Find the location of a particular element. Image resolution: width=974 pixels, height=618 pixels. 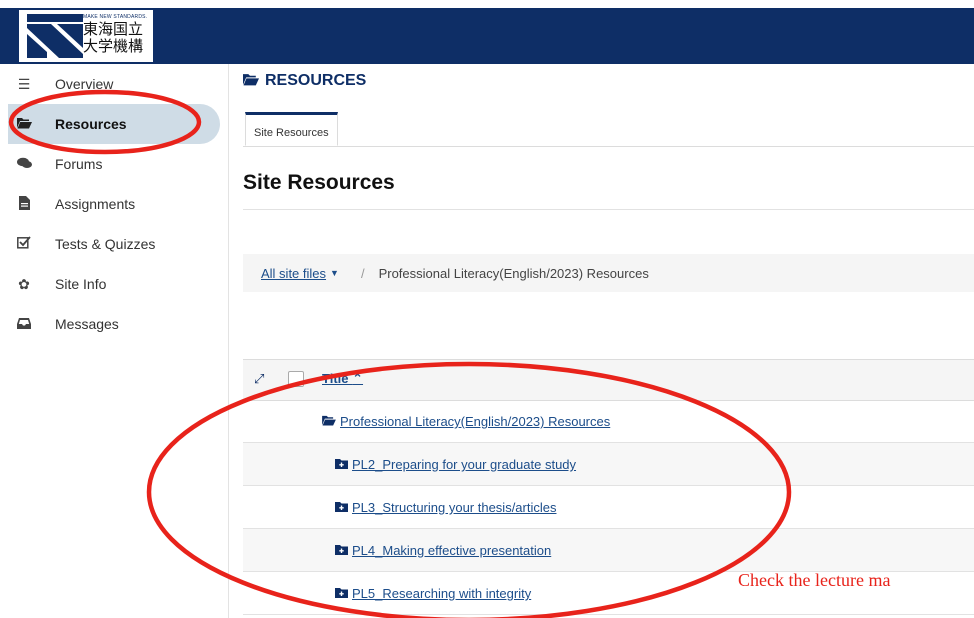

folder-link-pl2: PL2_Preparing for your graduate study is located at coordinates (455, 464).